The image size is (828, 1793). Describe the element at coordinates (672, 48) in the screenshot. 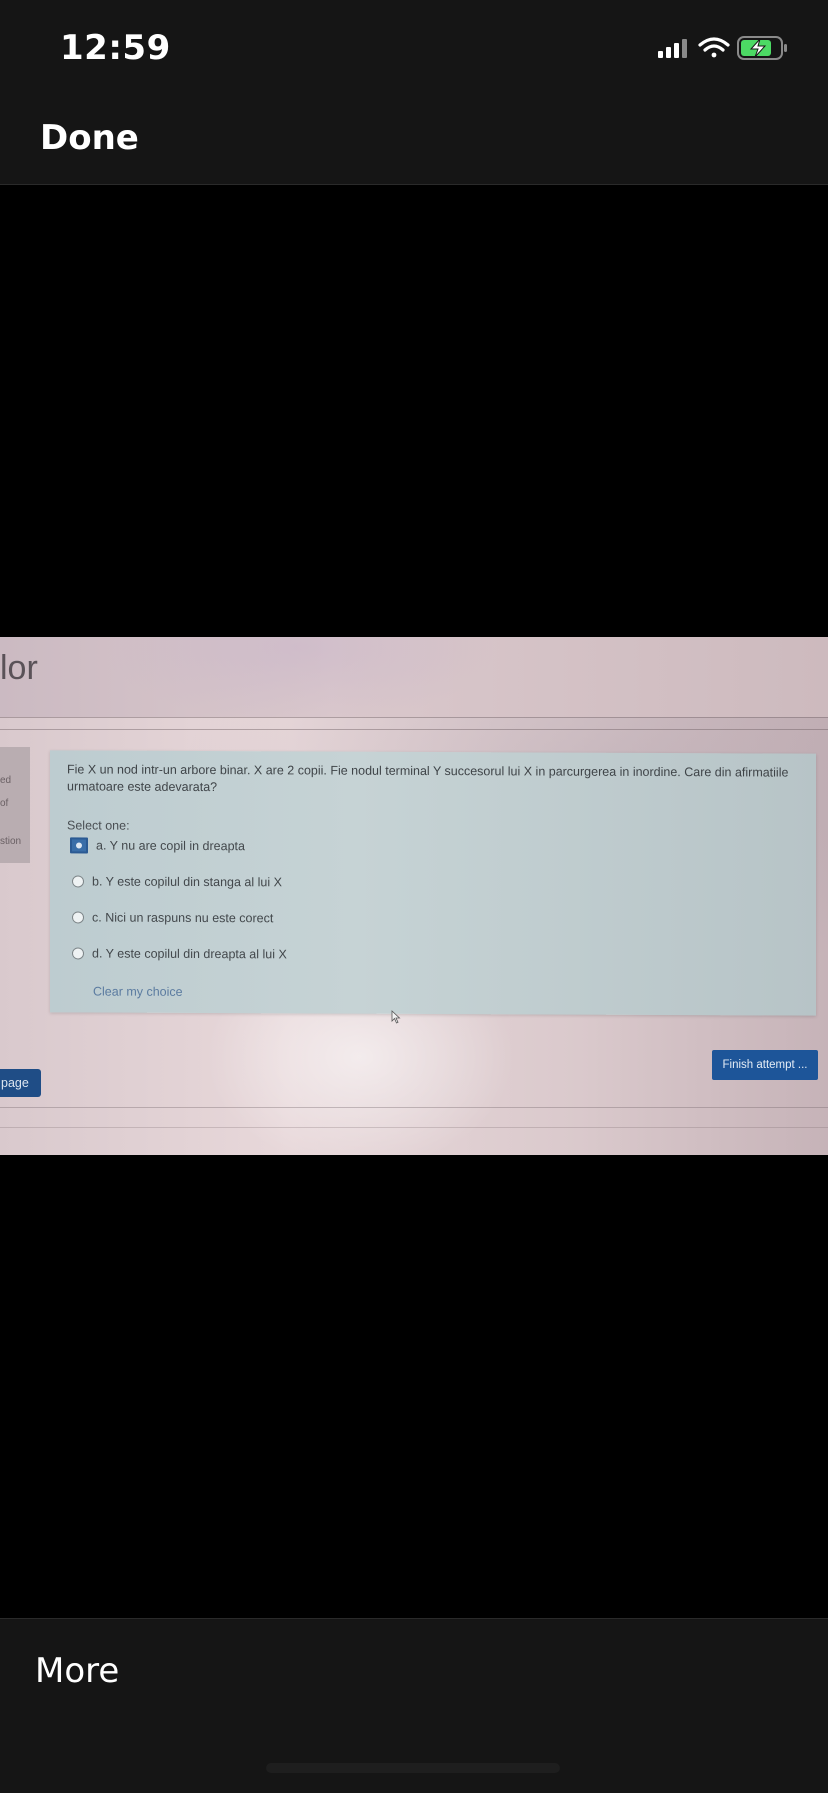

I see `cellular-signal-icon` at that location.